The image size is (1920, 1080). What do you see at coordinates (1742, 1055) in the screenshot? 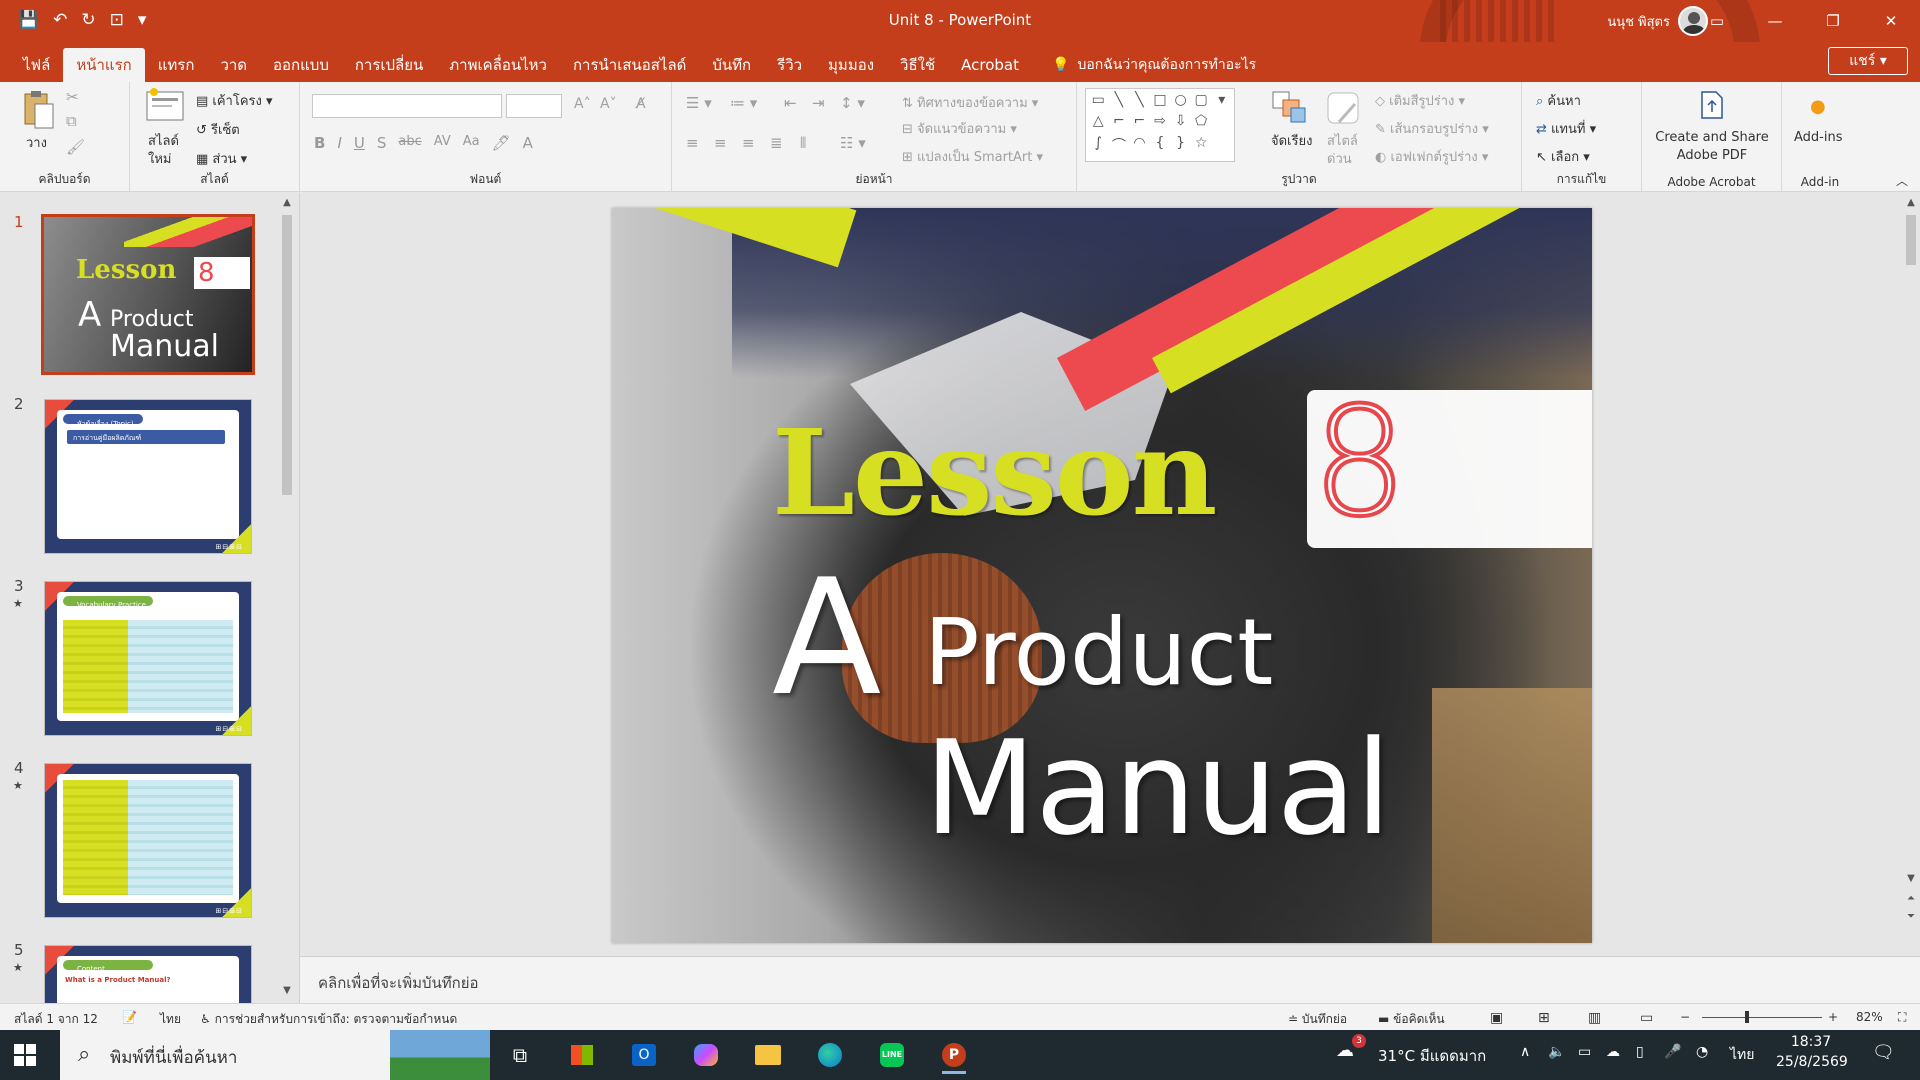
I see `input-language: ไทย` at bounding box center [1742, 1055].